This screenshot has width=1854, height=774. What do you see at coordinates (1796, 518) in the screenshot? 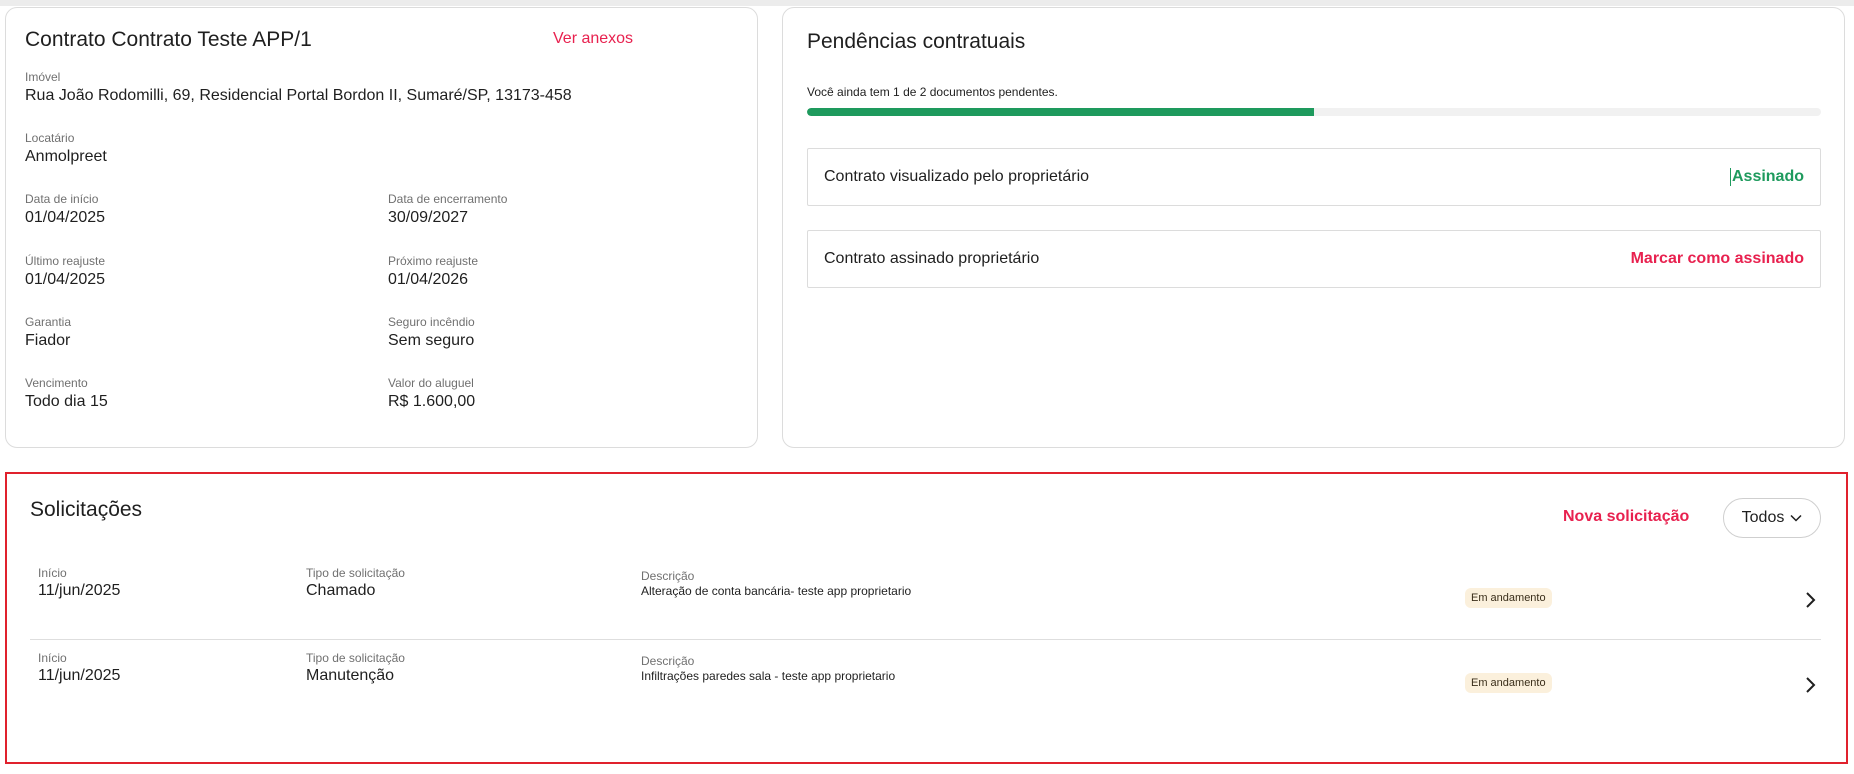
I see `chevron-down-icon` at bounding box center [1796, 518].